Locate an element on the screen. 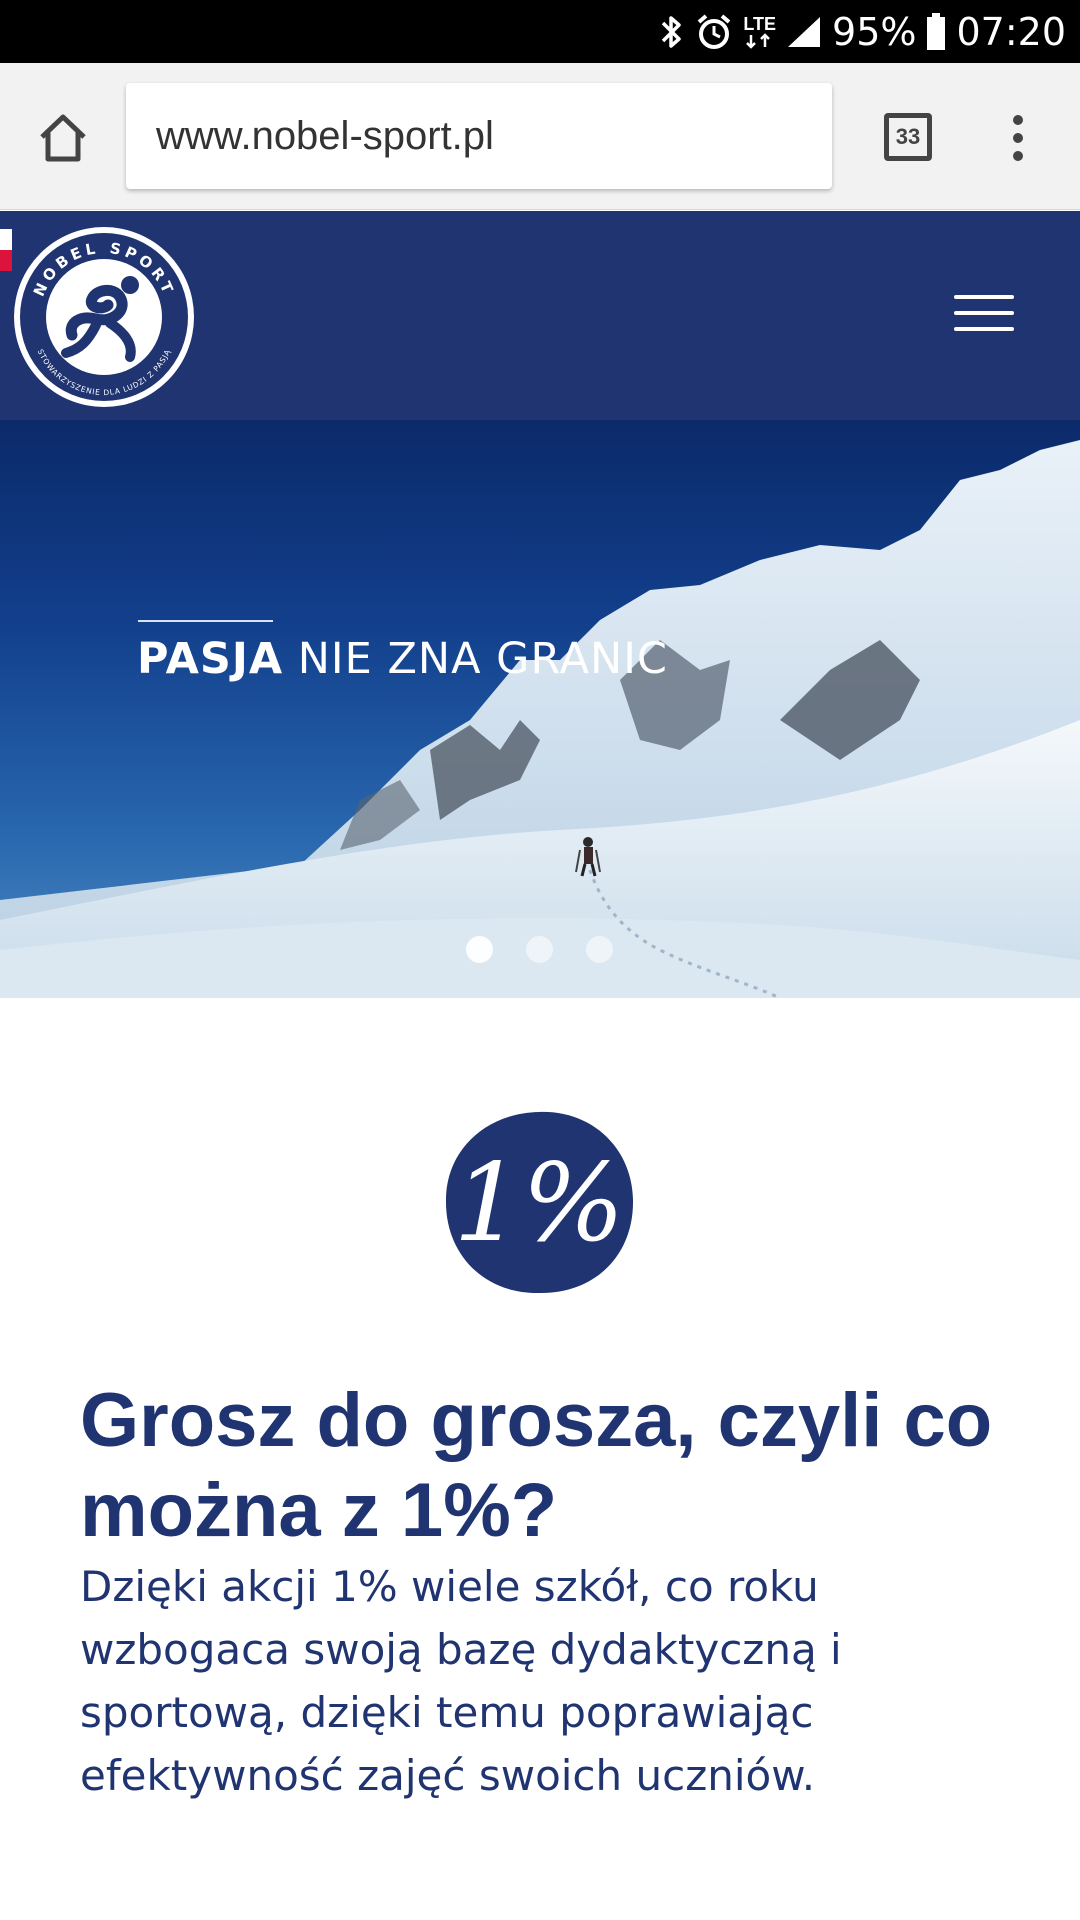  badge-text: 1% is located at coordinates (538, 1203).